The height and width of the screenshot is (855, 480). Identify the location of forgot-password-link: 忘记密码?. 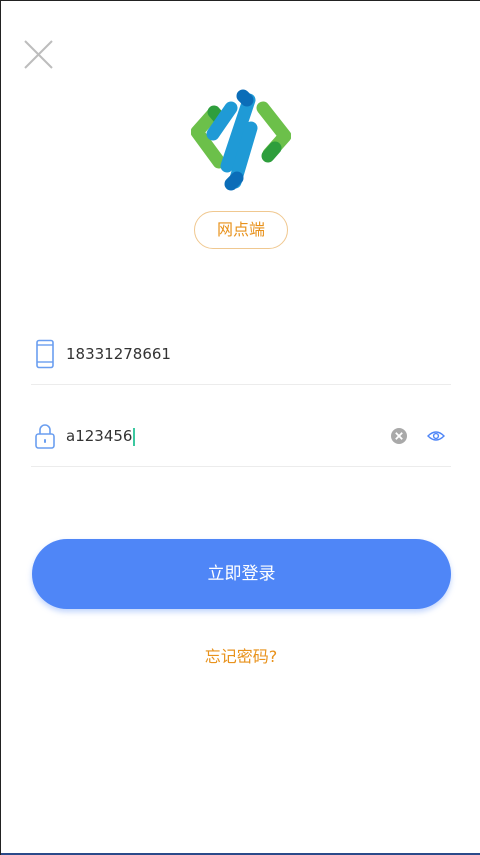
(240, 655).